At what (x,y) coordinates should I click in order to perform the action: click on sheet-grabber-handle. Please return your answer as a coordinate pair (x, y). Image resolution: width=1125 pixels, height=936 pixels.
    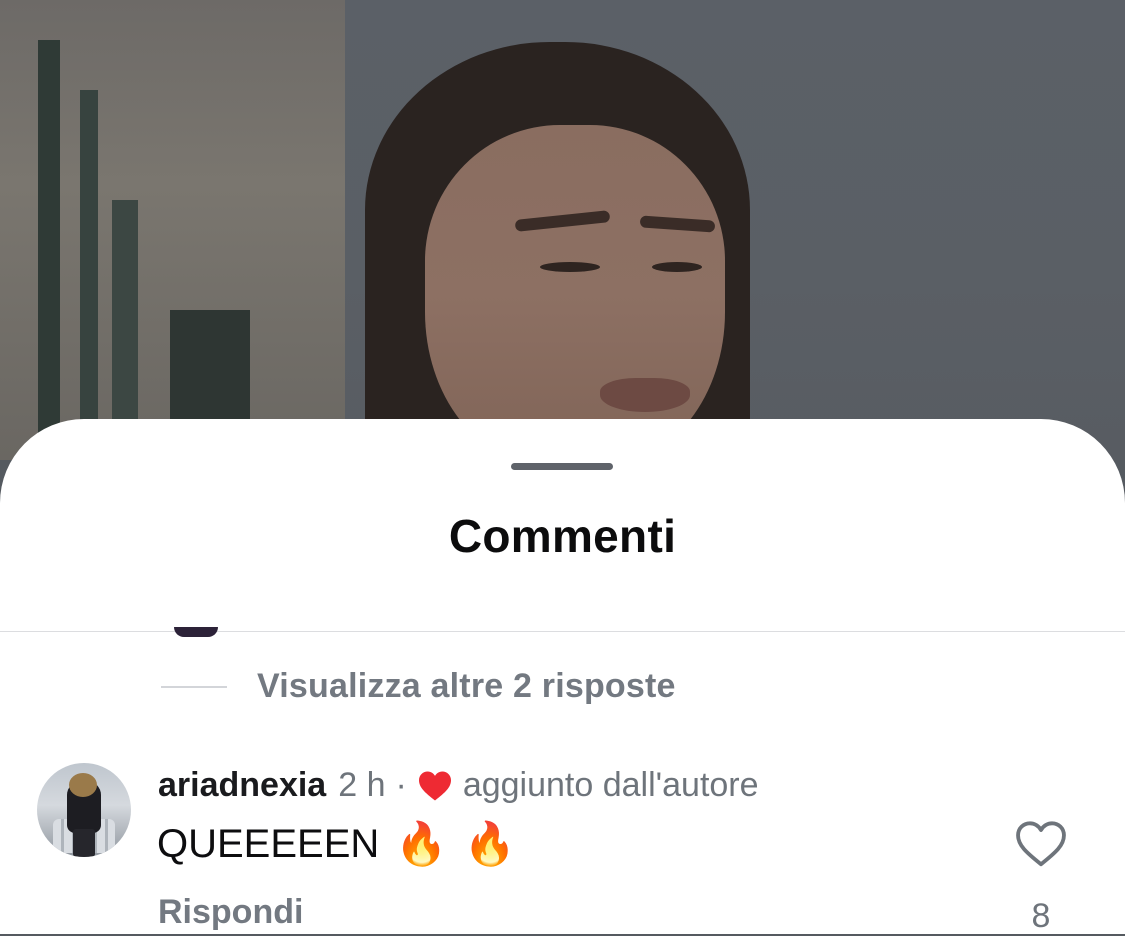
    Looking at the image, I should click on (562, 466).